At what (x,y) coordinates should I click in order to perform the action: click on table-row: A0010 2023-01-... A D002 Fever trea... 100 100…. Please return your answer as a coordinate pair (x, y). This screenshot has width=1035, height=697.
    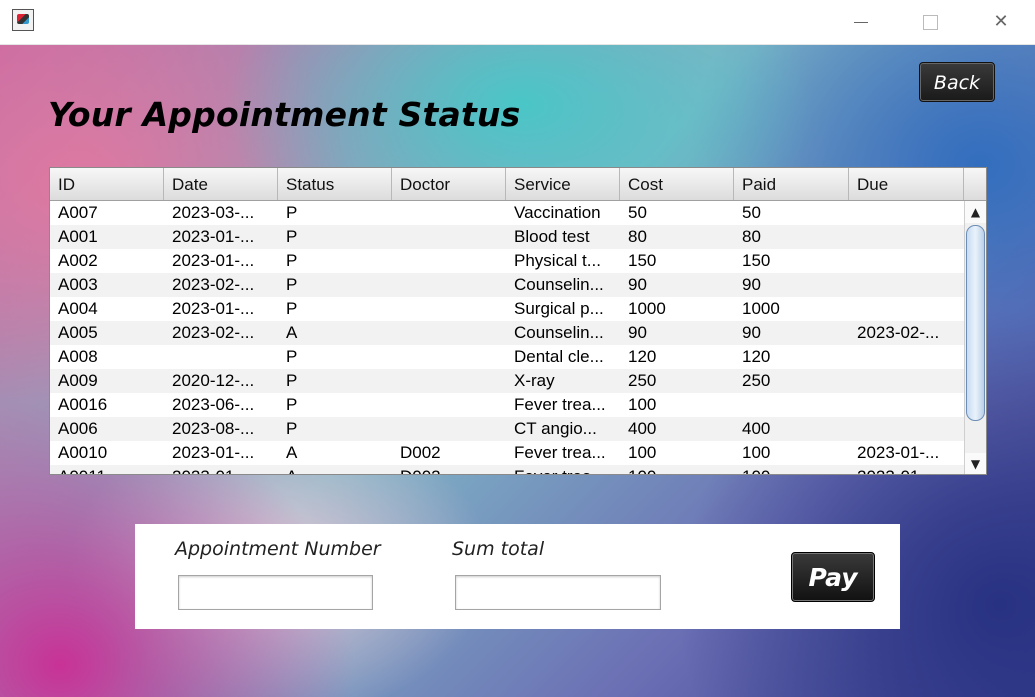
    Looking at the image, I should click on (507, 453).